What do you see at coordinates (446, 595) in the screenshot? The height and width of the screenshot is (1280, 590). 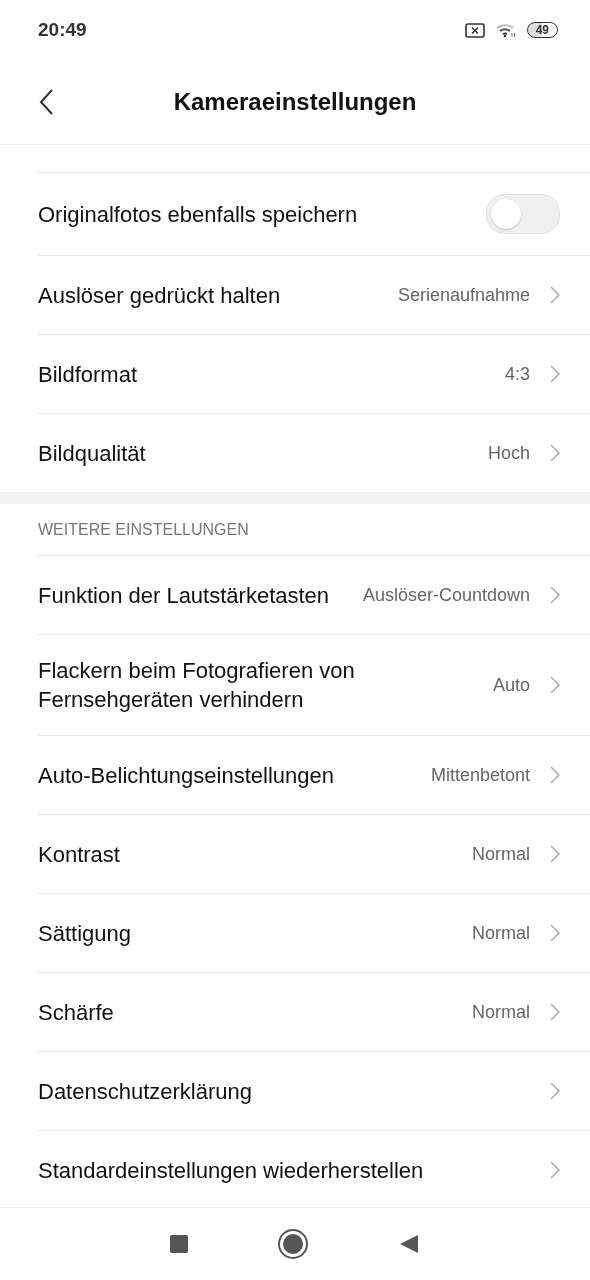 I see `setting-value: Auslöser-Countdown` at bounding box center [446, 595].